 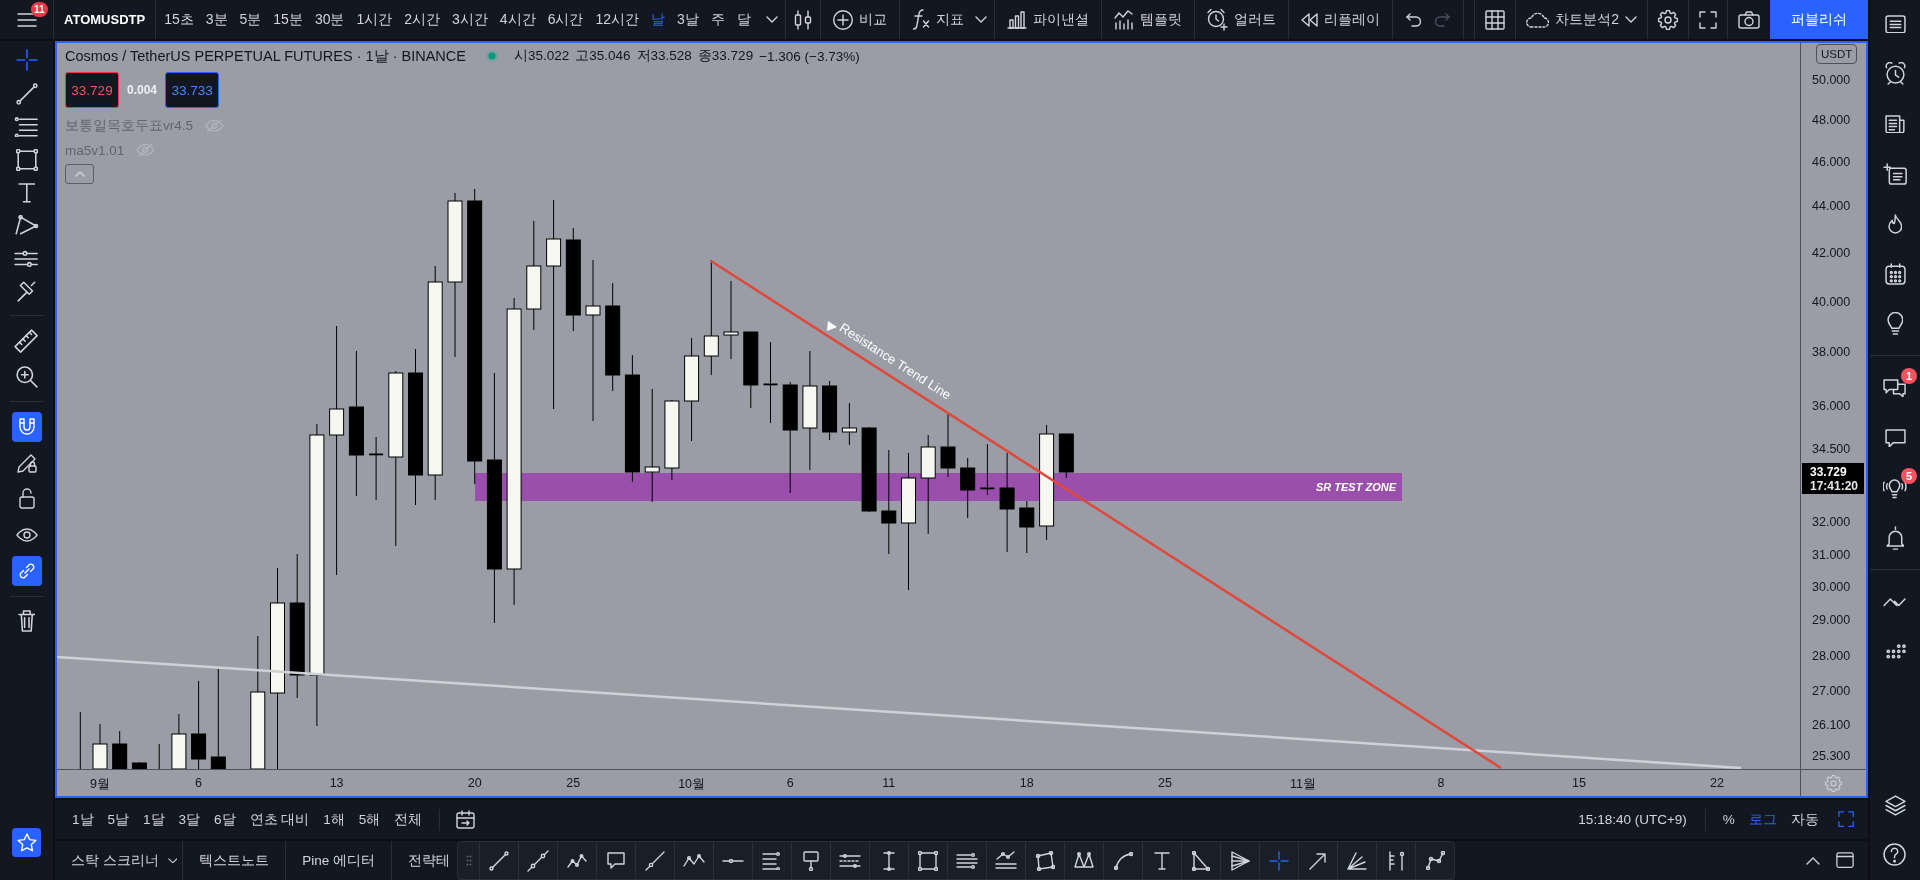 What do you see at coordinates (1241, 19) in the screenshot?
I see `alert-button: 얼러트` at bounding box center [1241, 19].